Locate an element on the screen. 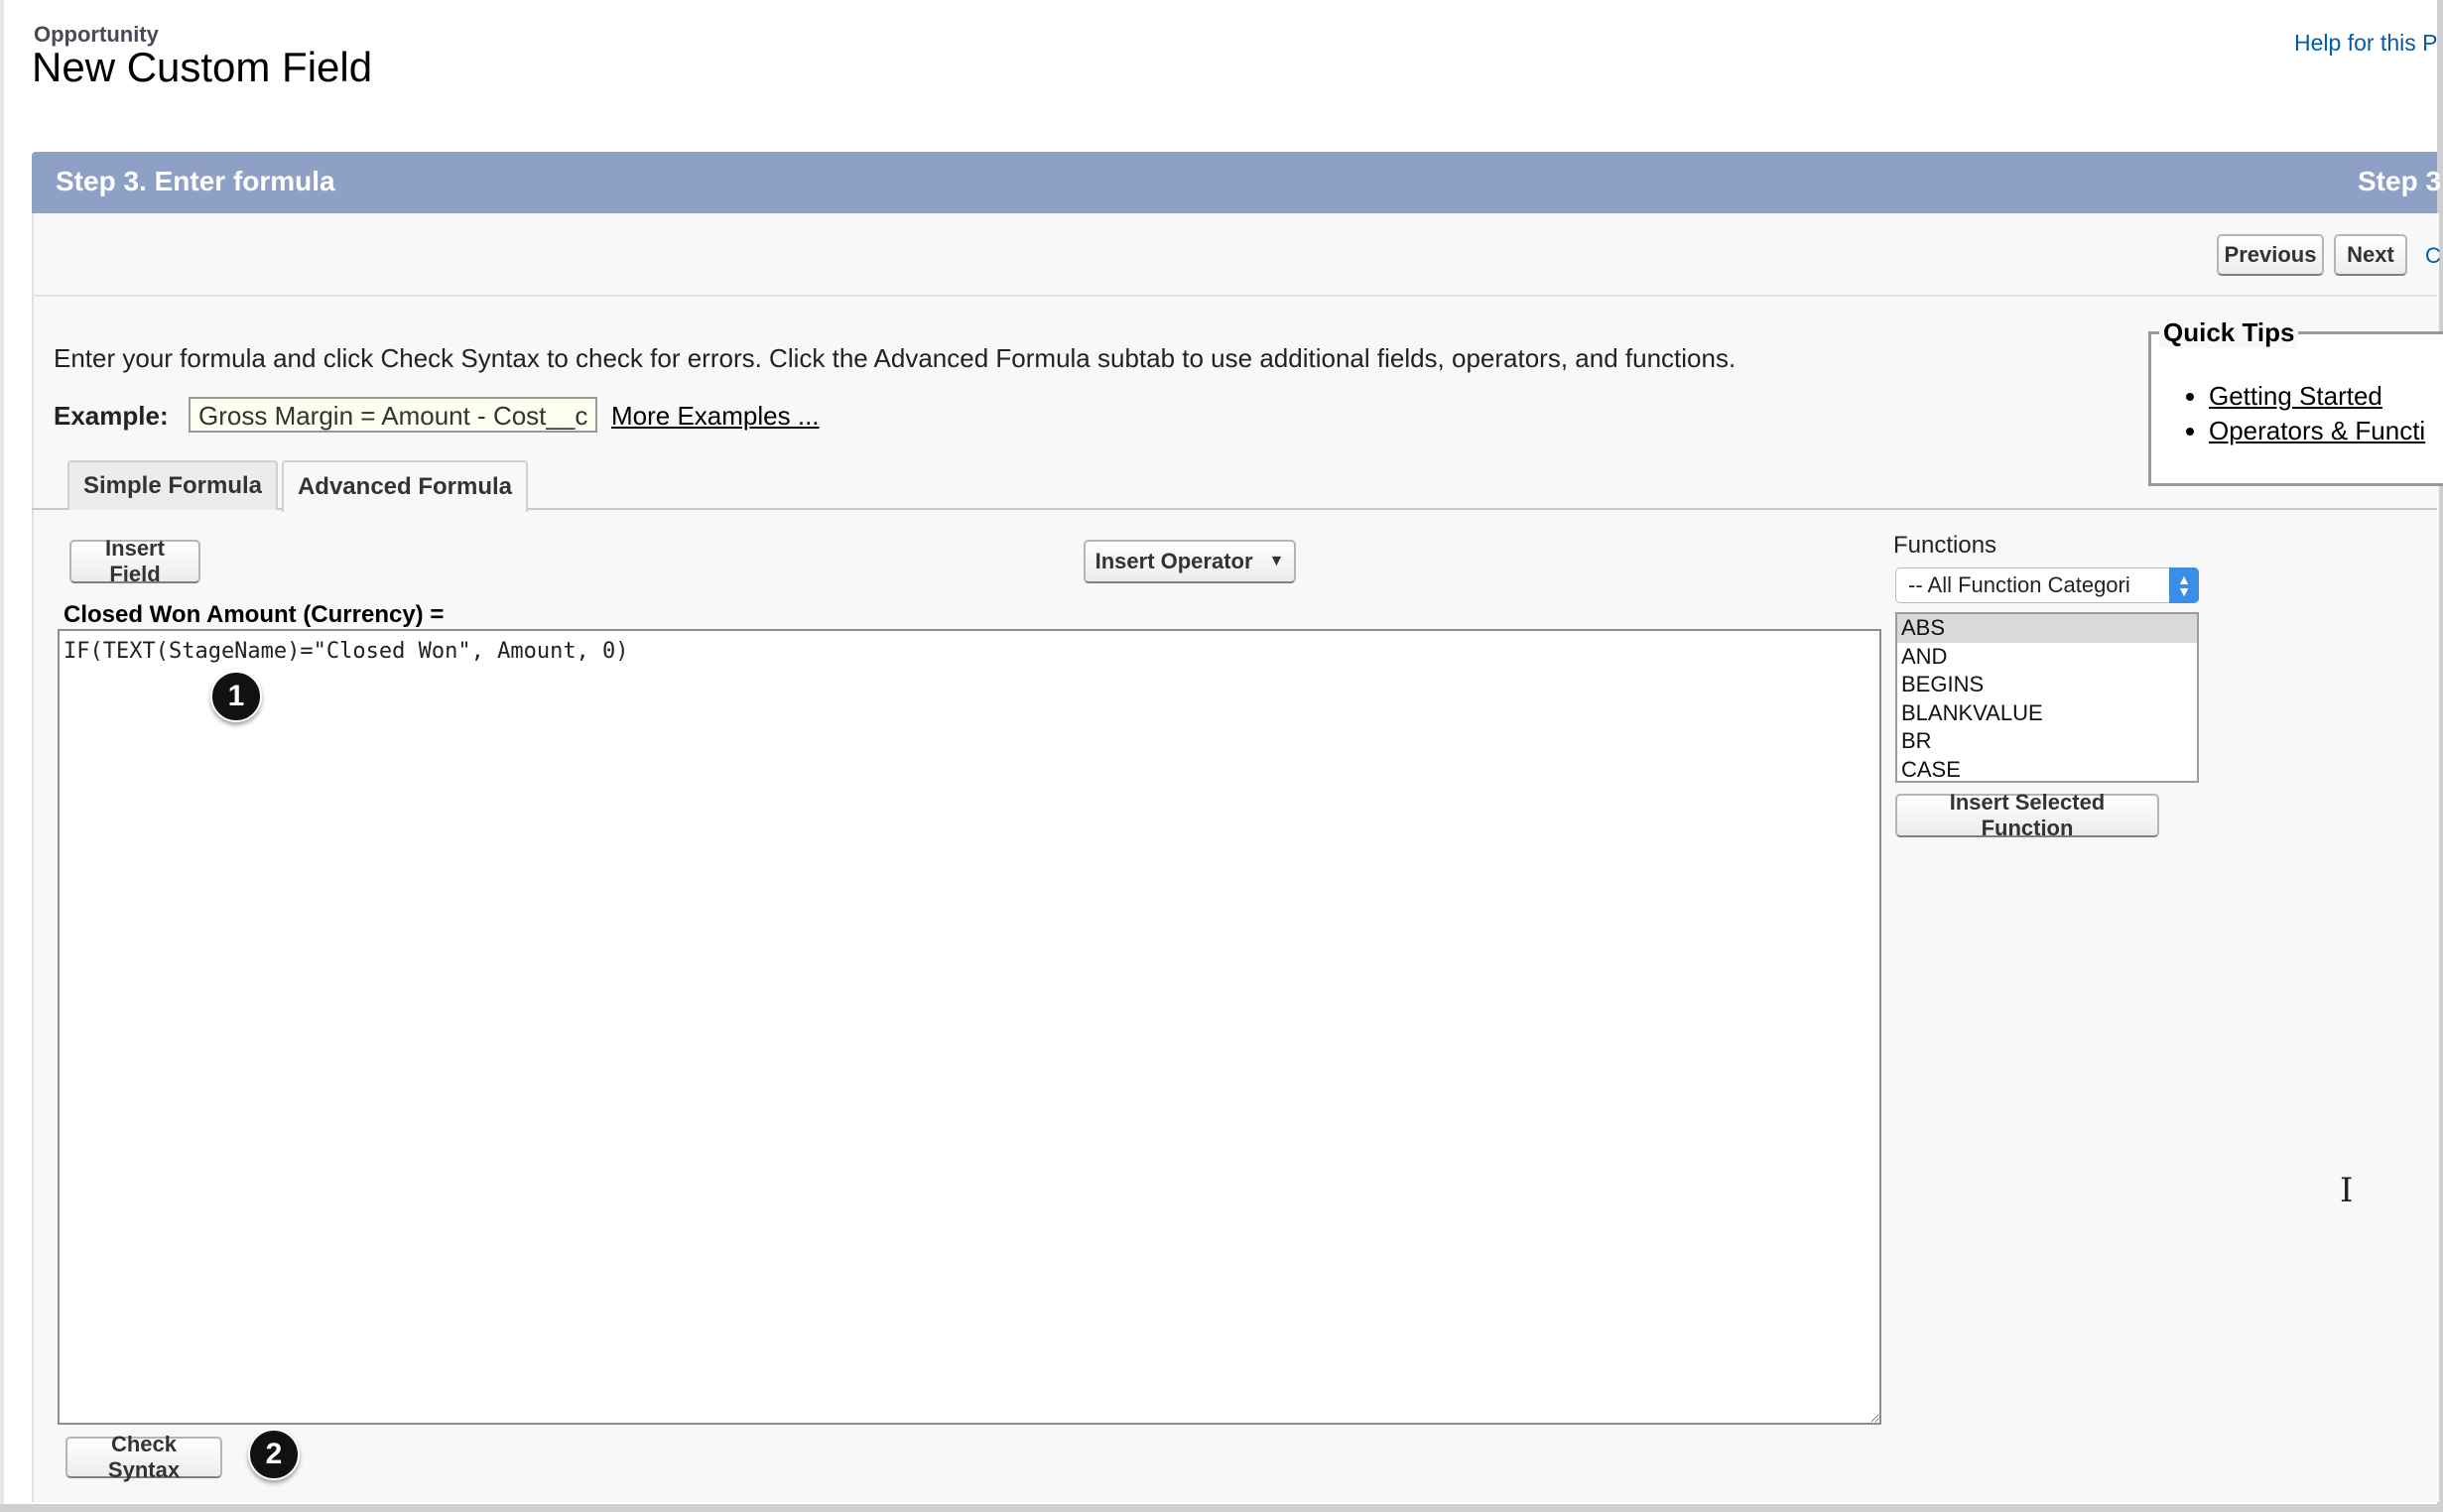 Image resolution: width=2443 pixels, height=1512 pixels. previous-button: Previous is located at coordinates (2270, 255).